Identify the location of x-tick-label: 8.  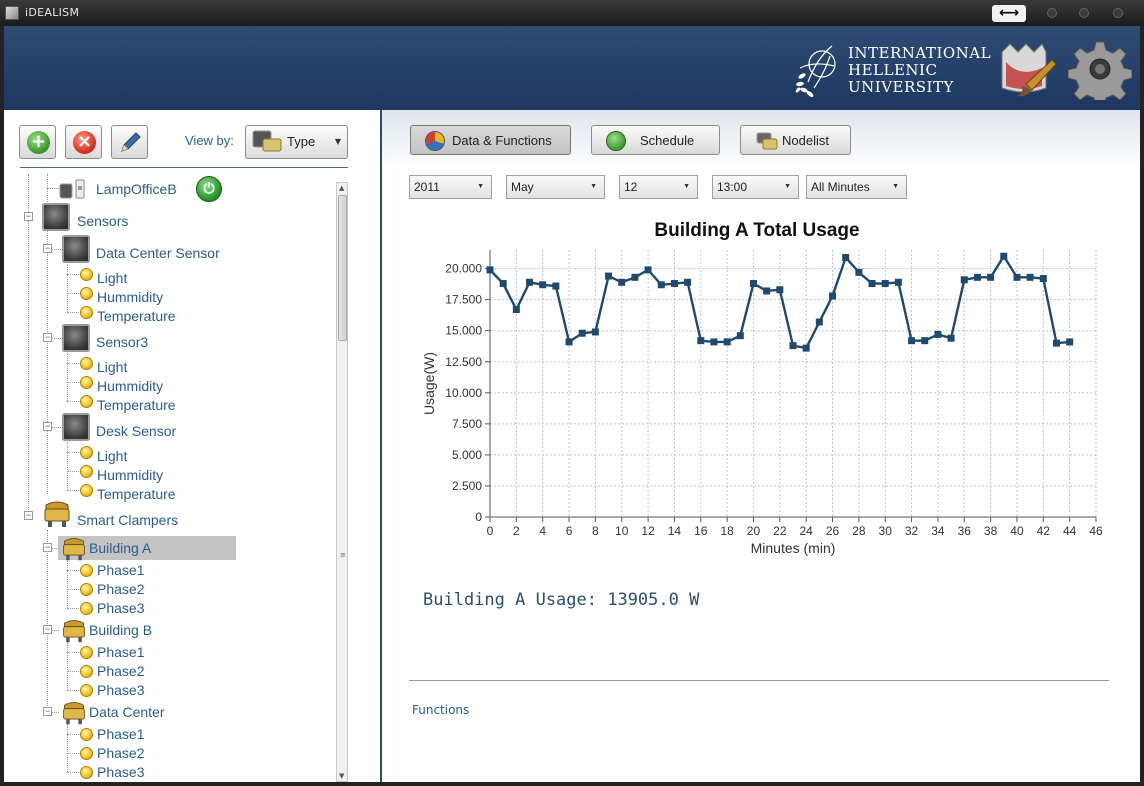
(595, 531).